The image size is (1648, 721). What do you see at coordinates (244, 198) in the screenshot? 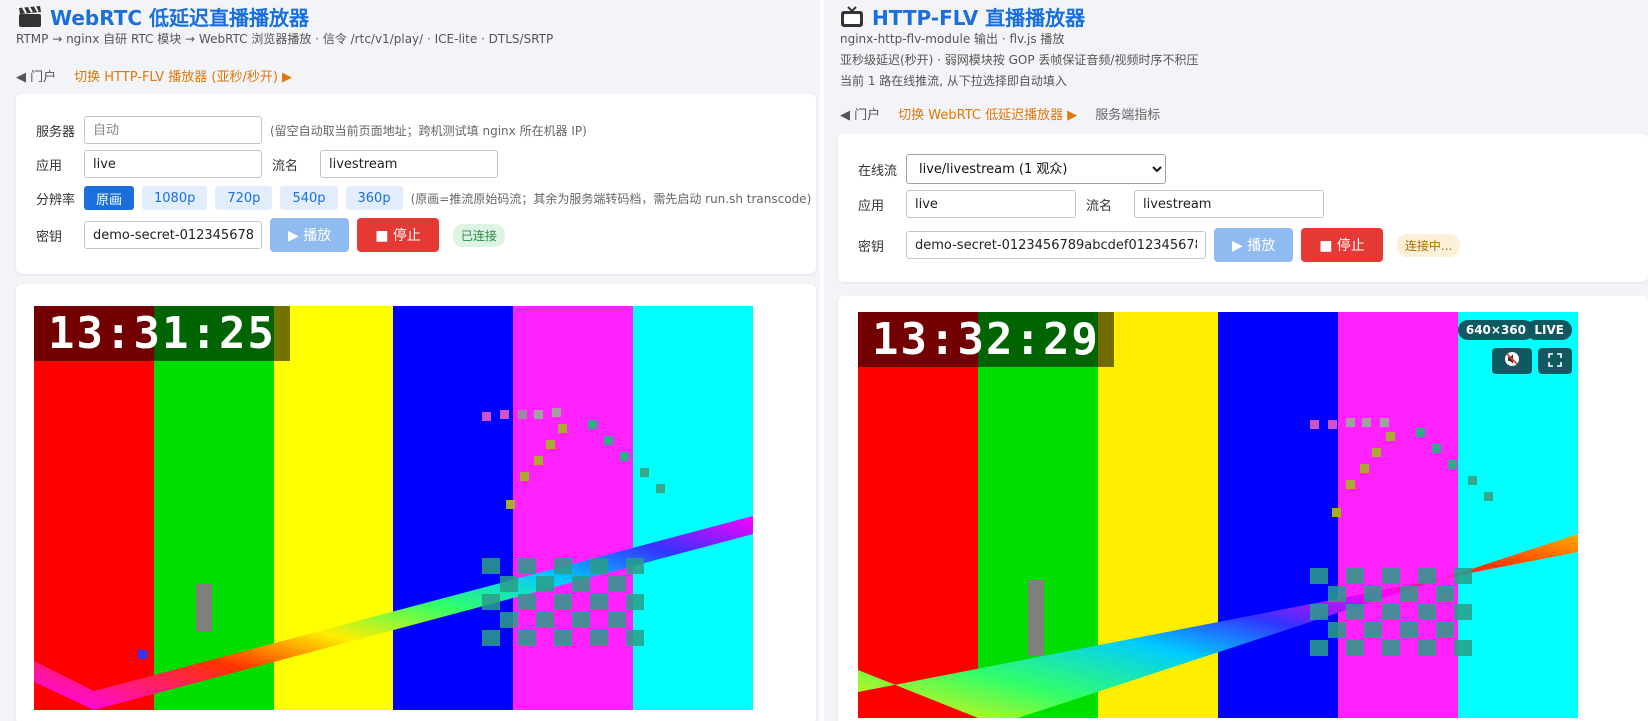
I see `res-720p-button: 720p` at bounding box center [244, 198].